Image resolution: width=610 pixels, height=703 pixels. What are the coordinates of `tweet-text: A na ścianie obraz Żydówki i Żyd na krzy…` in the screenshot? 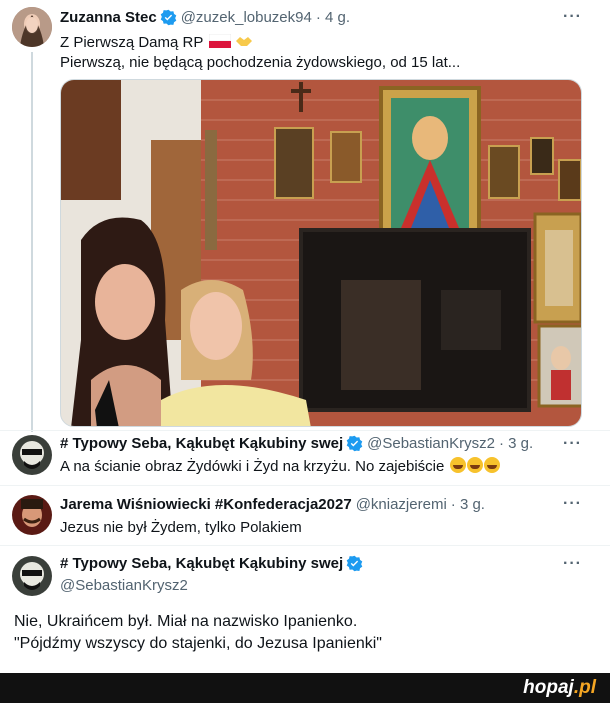 It's located at (252, 466).